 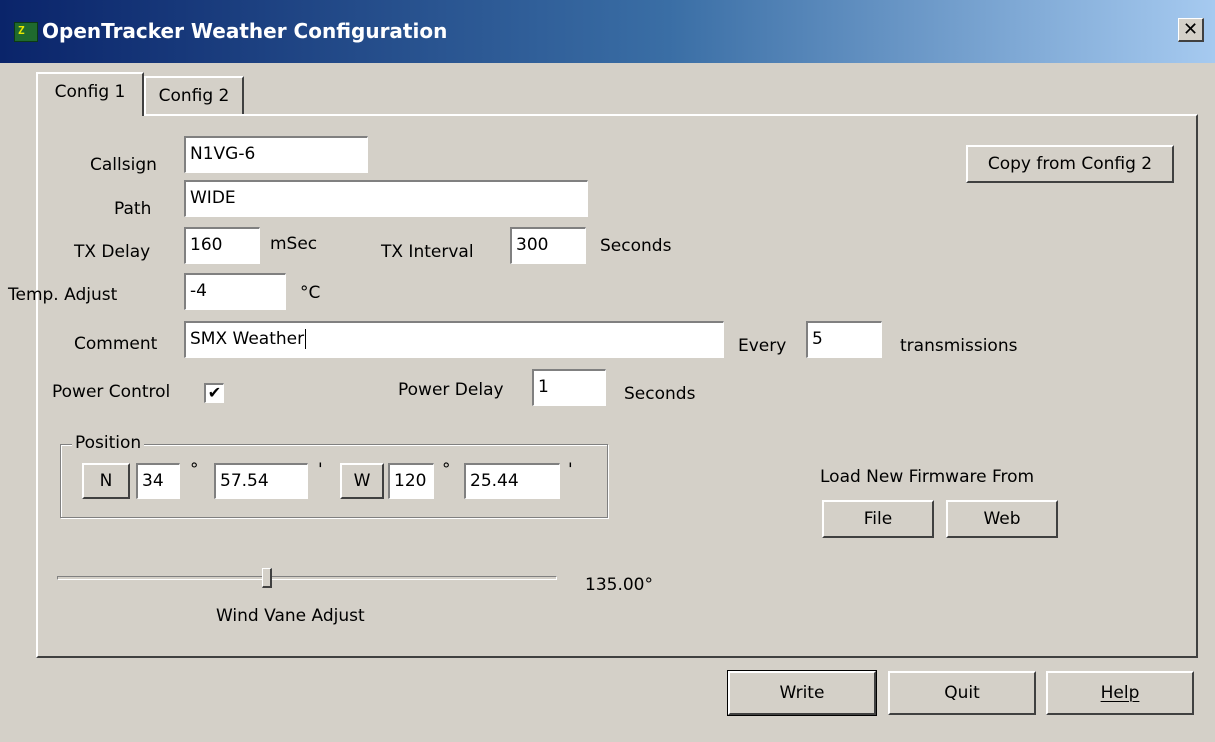 What do you see at coordinates (245, 31) in the screenshot?
I see `window-title: OpenTracker Weather Configuration` at bounding box center [245, 31].